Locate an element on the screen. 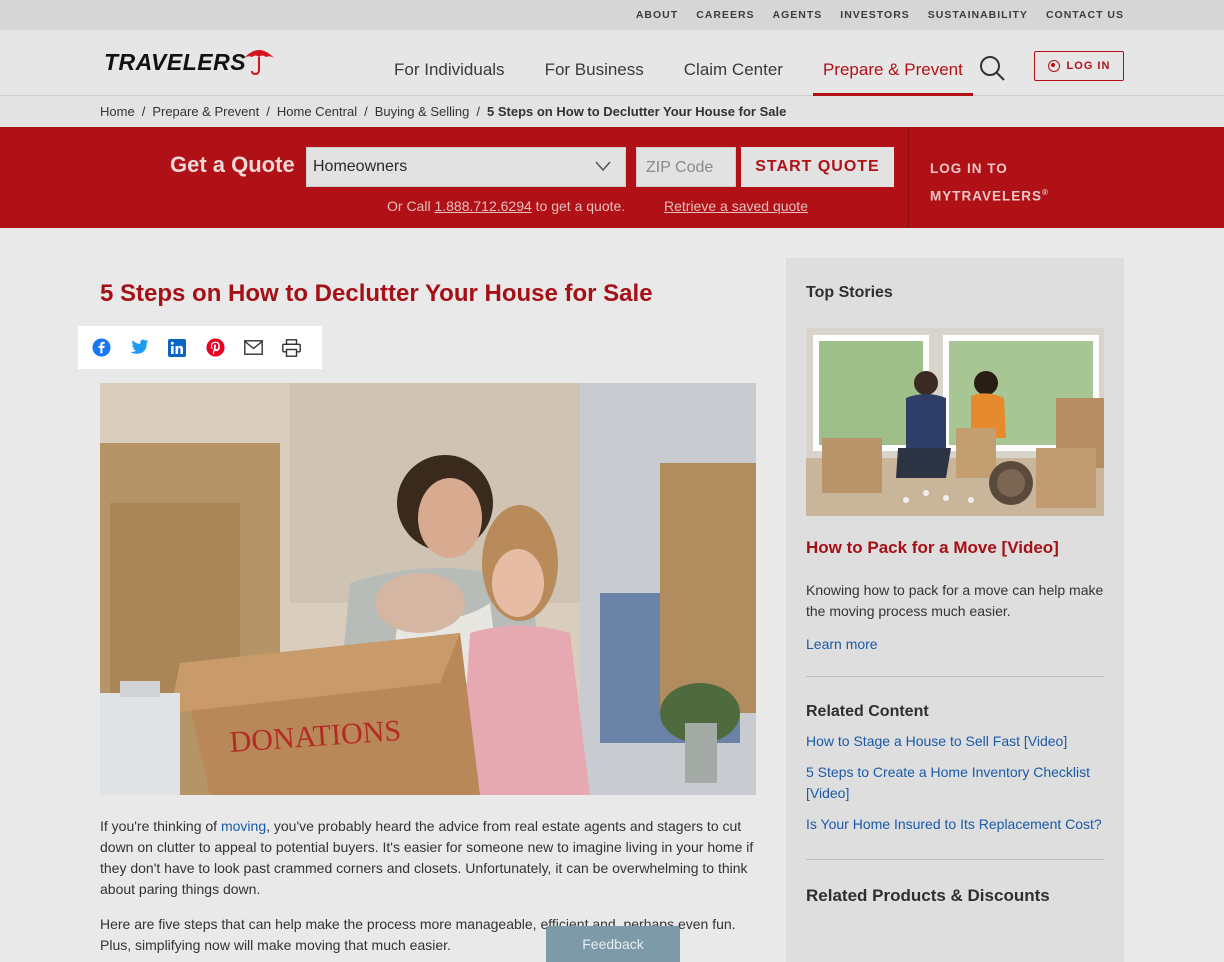 Image resolution: width=1224 pixels, height=962 pixels. login-button: LOG IN is located at coordinates (1079, 66).